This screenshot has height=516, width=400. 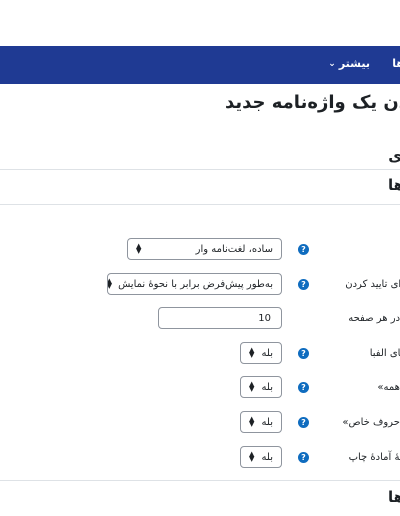 What do you see at coordinates (354, 63) in the screenshot?
I see `nav-more-label: بیشتر` at bounding box center [354, 63].